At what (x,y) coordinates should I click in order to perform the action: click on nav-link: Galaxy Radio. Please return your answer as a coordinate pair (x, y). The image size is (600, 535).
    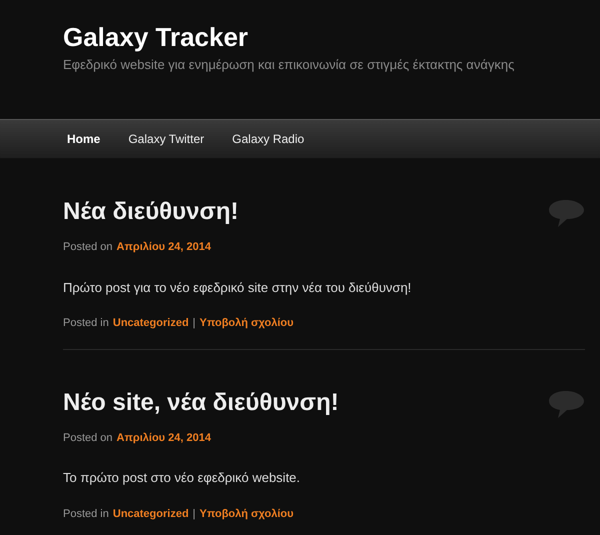
    Looking at the image, I should click on (268, 139).